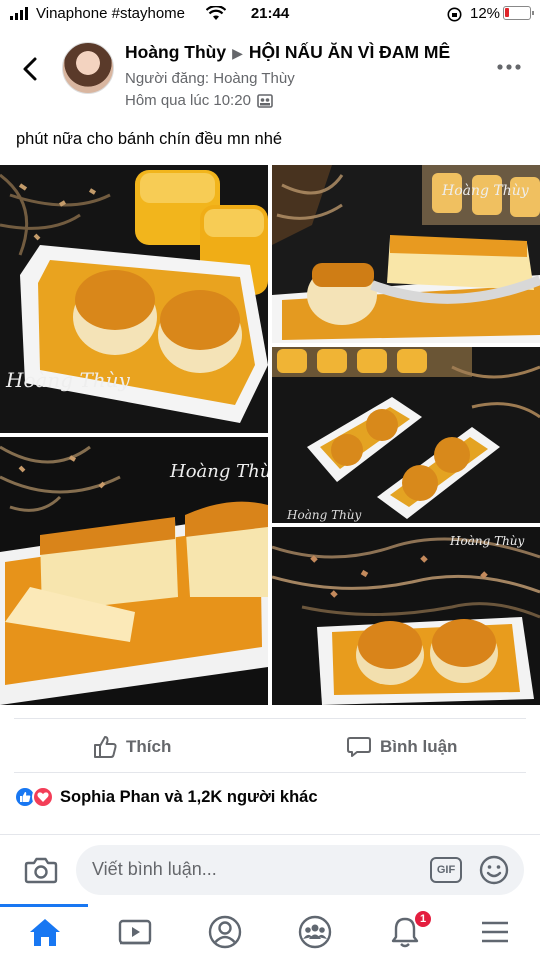  What do you see at coordinates (41, 870) in the screenshot?
I see `camera-icon` at bounding box center [41, 870].